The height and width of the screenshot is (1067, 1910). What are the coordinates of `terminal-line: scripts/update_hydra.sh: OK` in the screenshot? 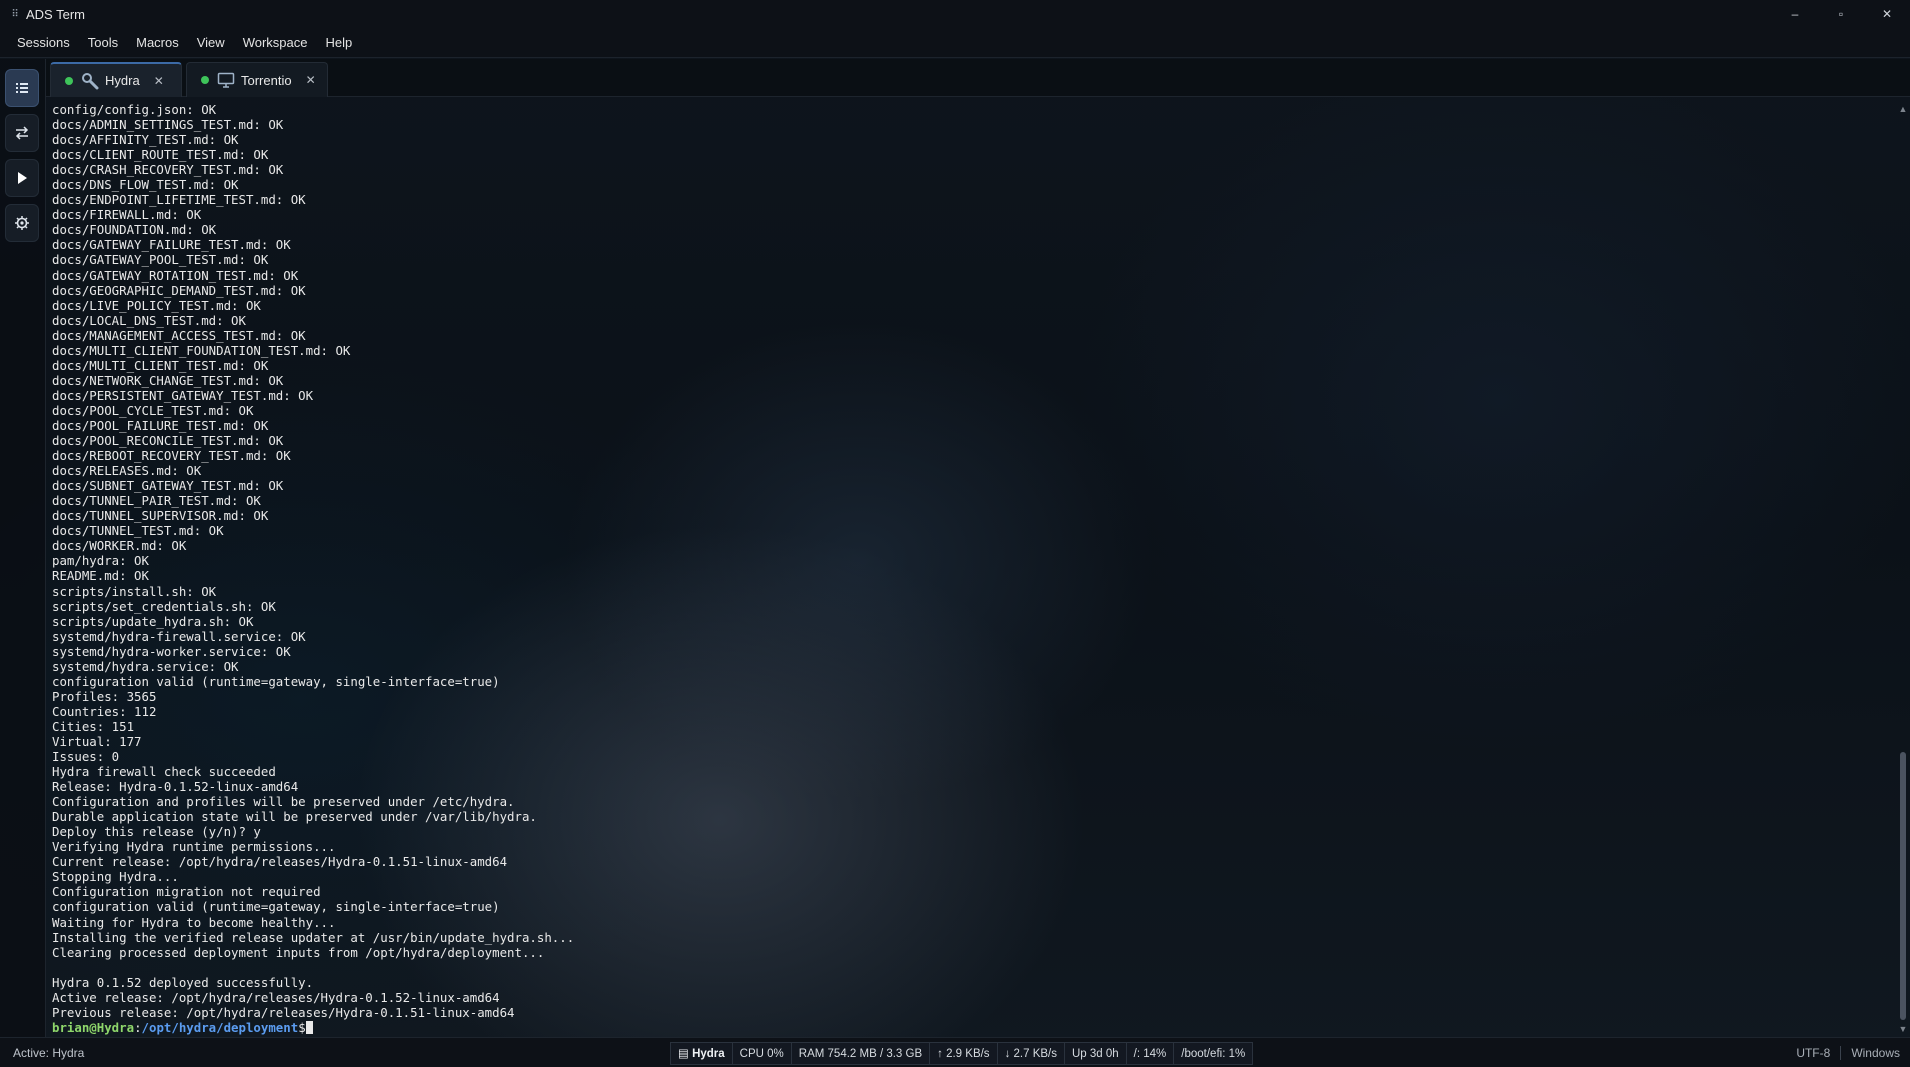 It's located at (153, 621).